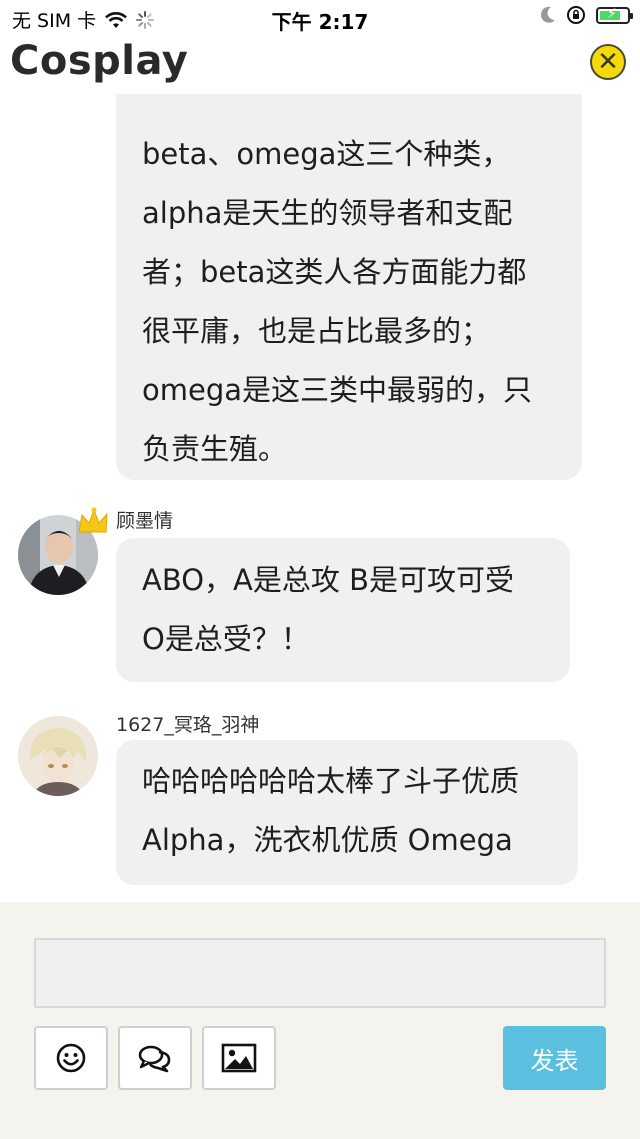 The width and height of the screenshot is (640, 1139). What do you see at coordinates (337, 390) in the screenshot?
I see `message-line: omega是这三类中最弱的，只` at bounding box center [337, 390].